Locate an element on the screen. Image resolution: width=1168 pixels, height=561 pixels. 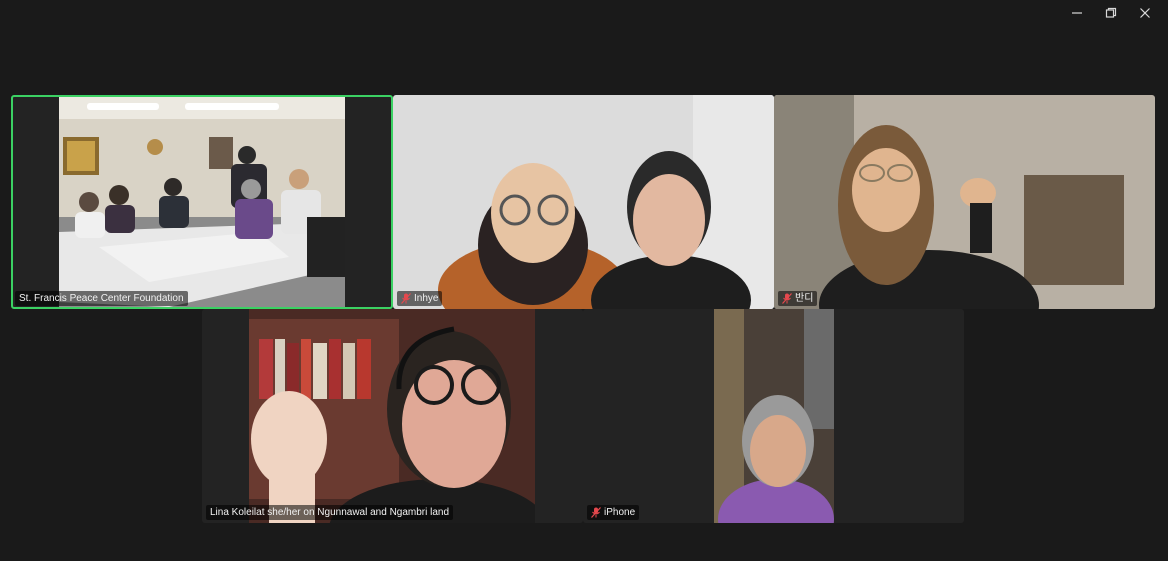
minimize-icon is located at coordinates (1077, 13).